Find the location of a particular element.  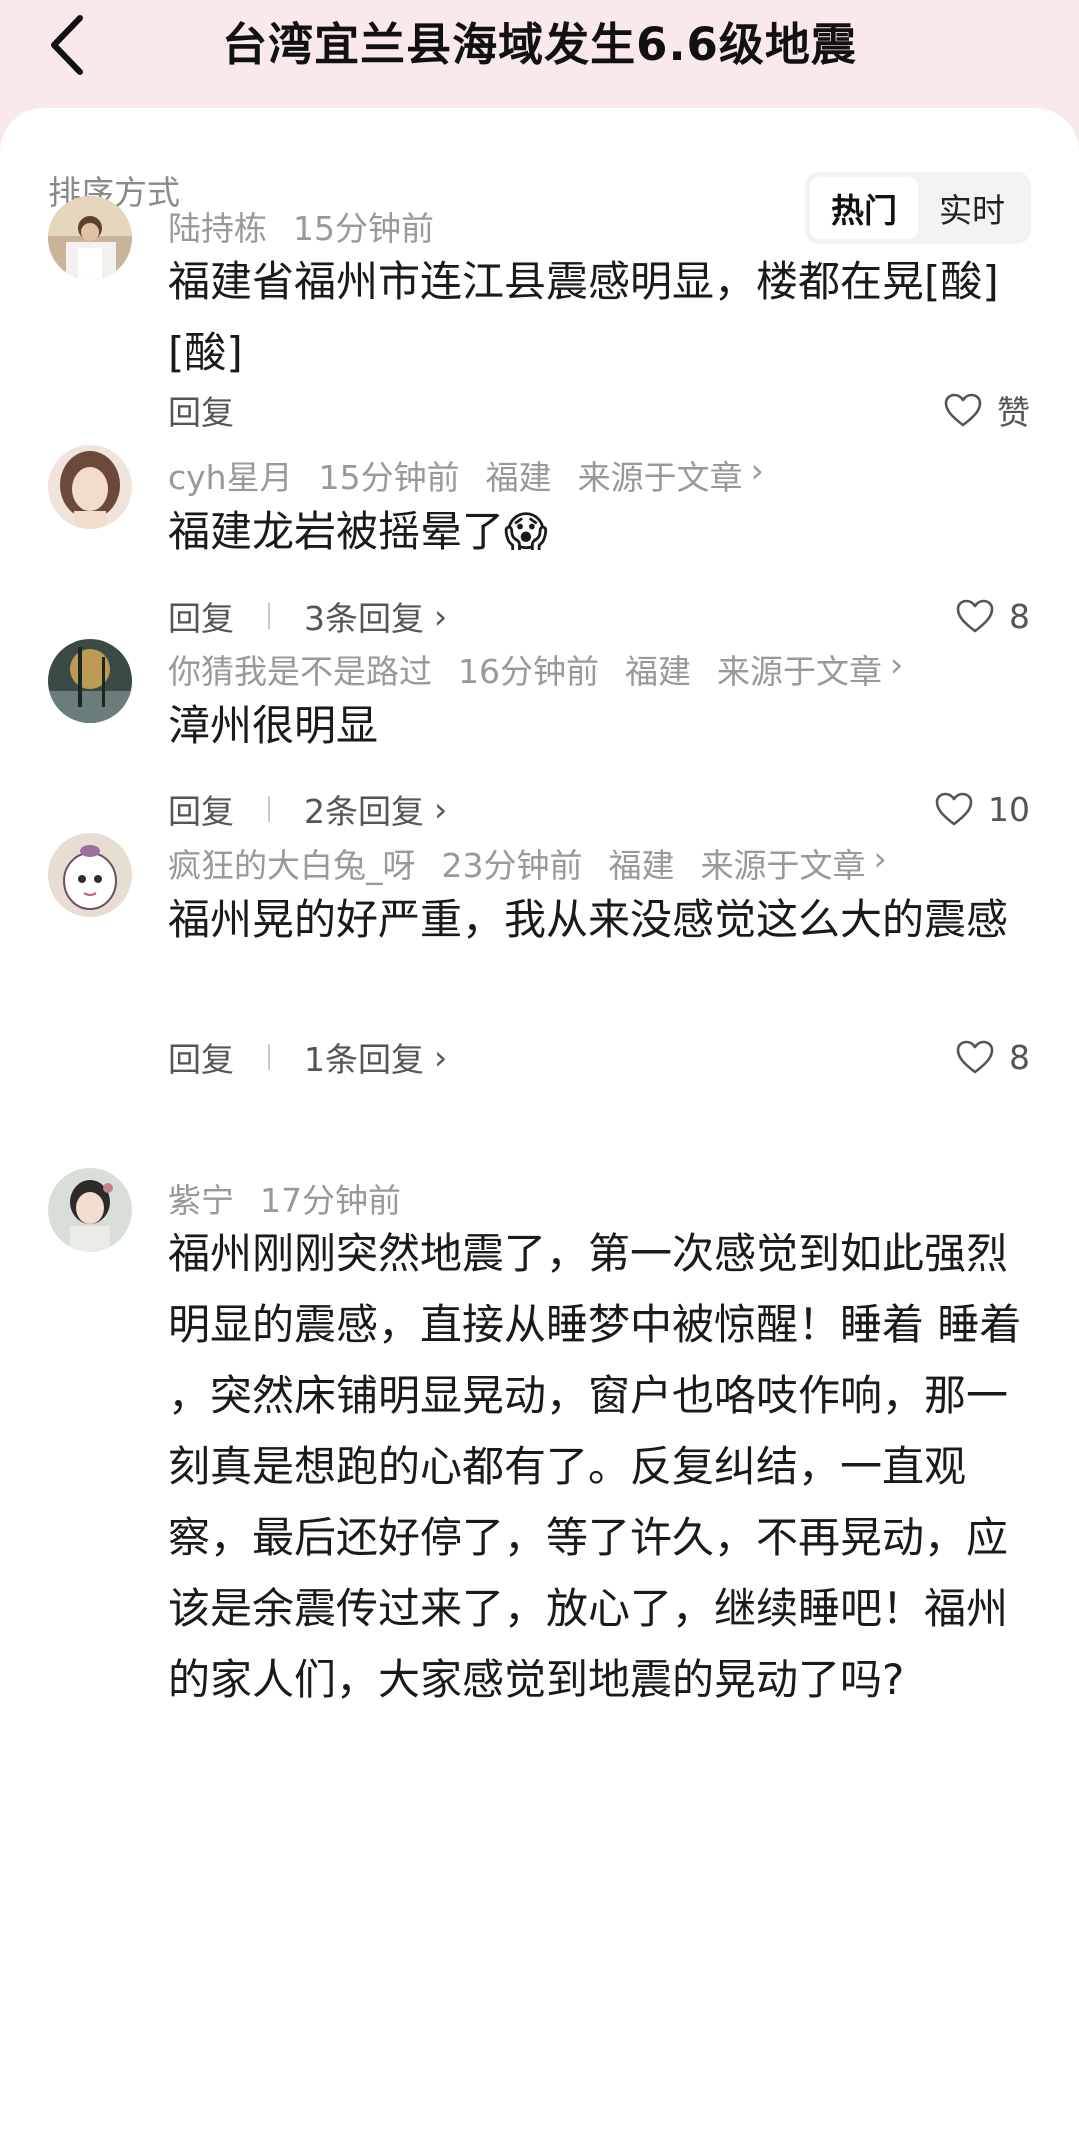

comment-meta: cyh星月 15分钟前 福建 来源于文章 › is located at coordinates (466, 475).